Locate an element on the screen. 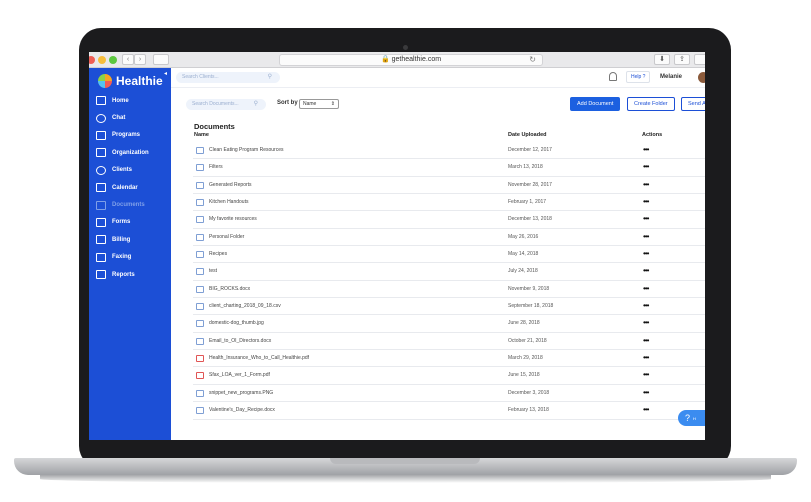  user-name: Melanie is located at coordinates (671, 77).